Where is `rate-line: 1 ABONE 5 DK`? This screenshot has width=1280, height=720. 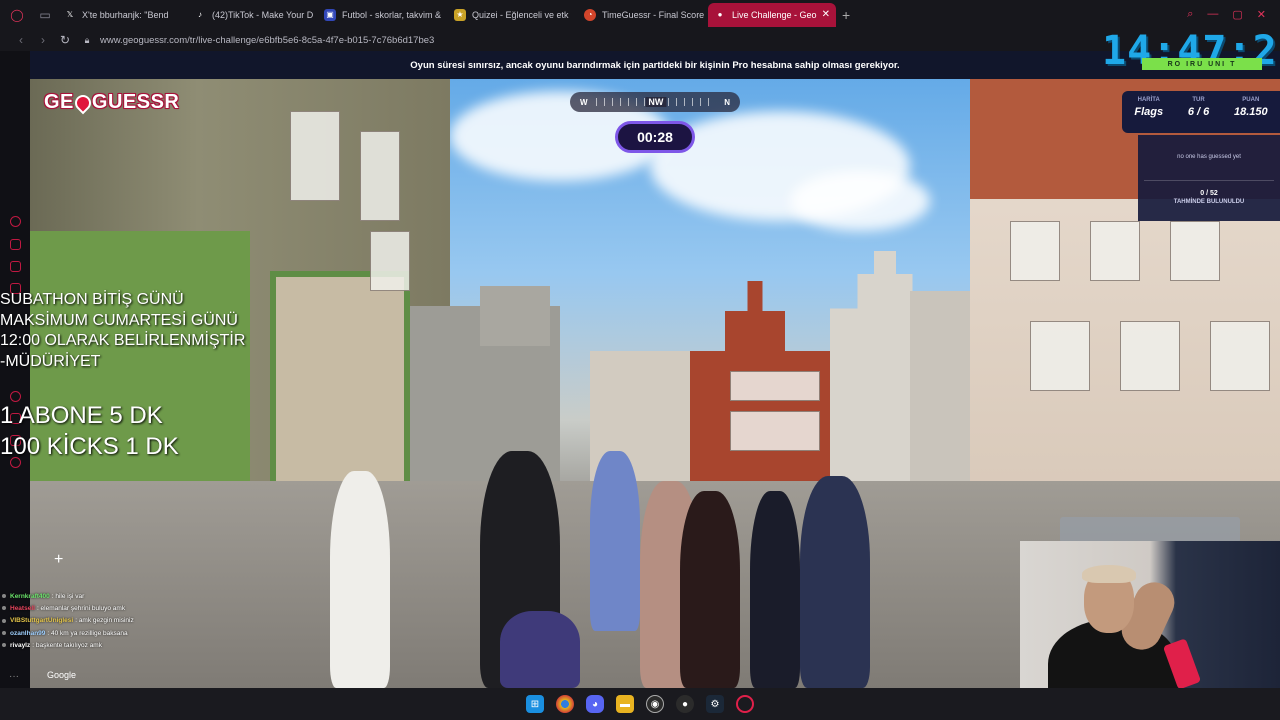 rate-line: 1 ABONE 5 DK is located at coordinates (81, 415).